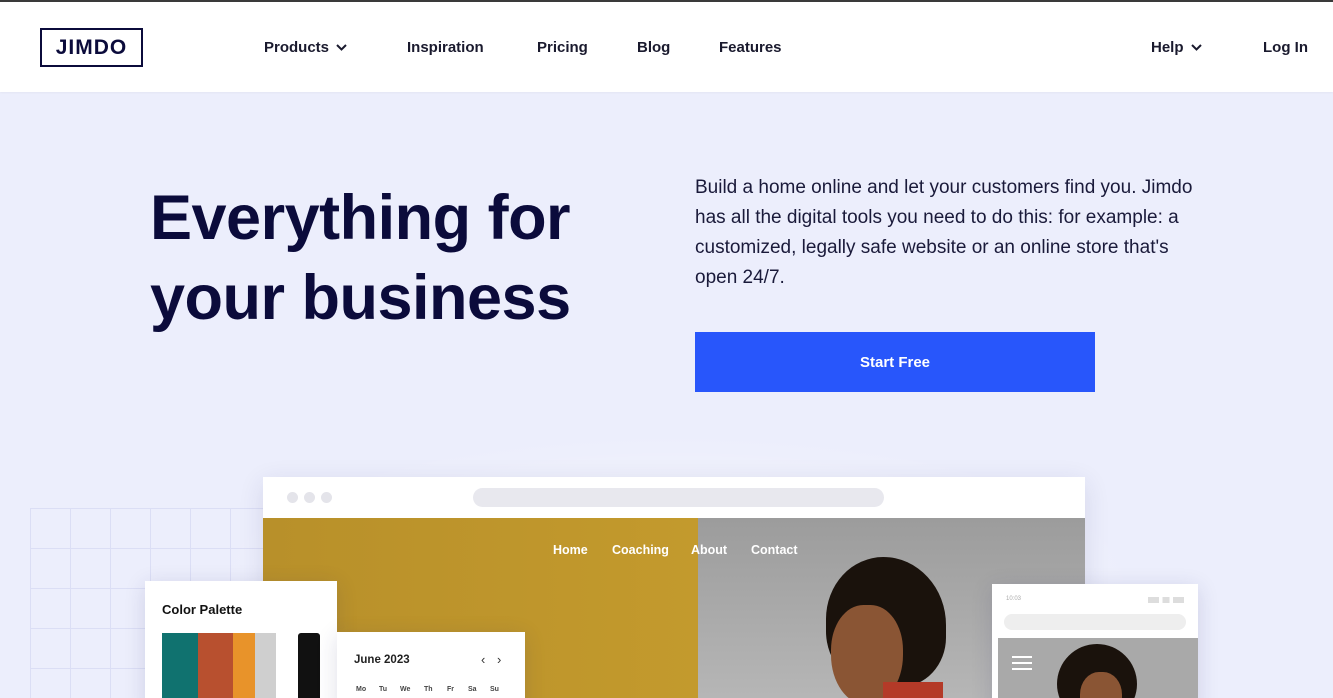  I want to click on hero-title-line1: Everything for, so click(360, 218).